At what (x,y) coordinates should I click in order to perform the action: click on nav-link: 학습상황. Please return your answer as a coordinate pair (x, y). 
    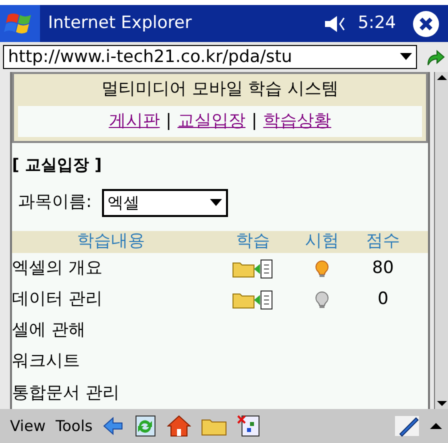
    Looking at the image, I should click on (297, 121).